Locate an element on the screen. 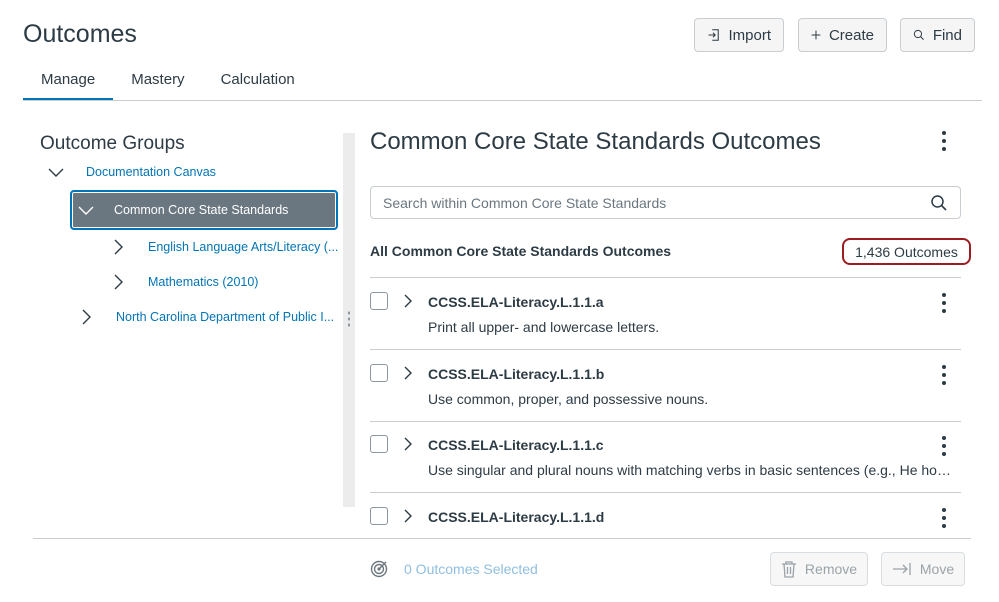 This screenshot has height=602, width=999. outcome-code: CCSS.ELA-Literacy.L.1.1.b is located at coordinates (516, 374).